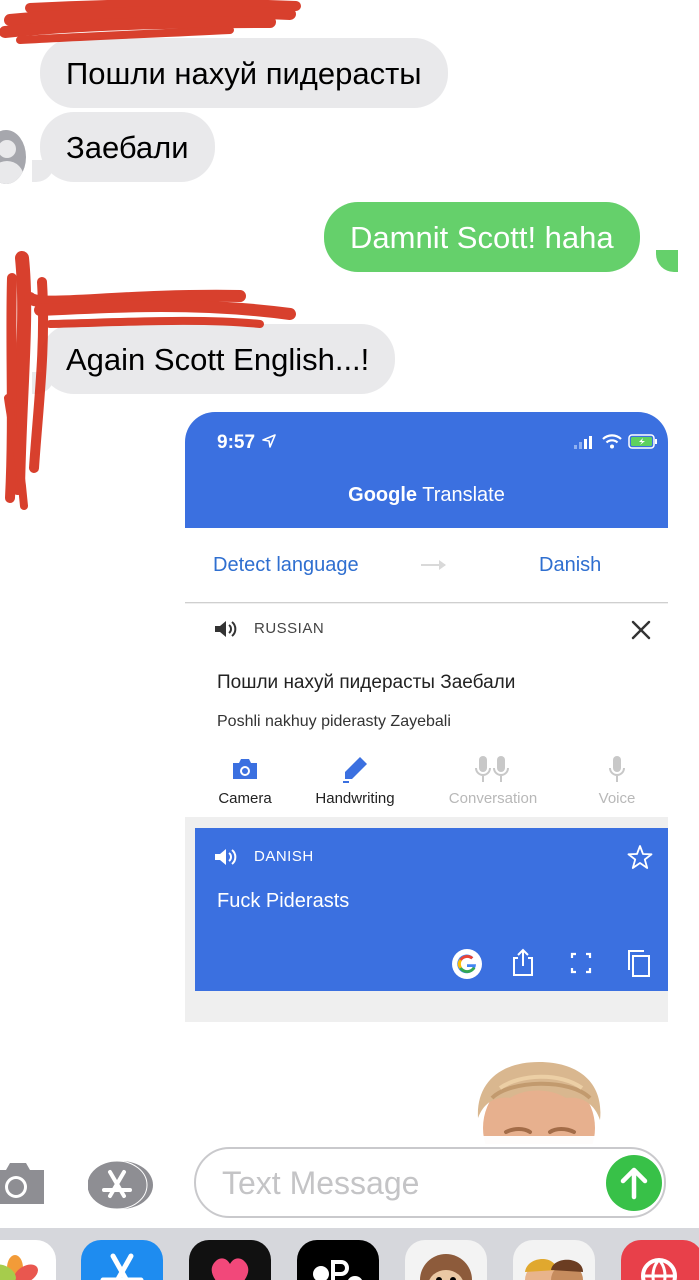 The height and width of the screenshot is (1280, 699). Describe the element at coordinates (617, 769) in the screenshot. I see `microphone-icon` at that location.